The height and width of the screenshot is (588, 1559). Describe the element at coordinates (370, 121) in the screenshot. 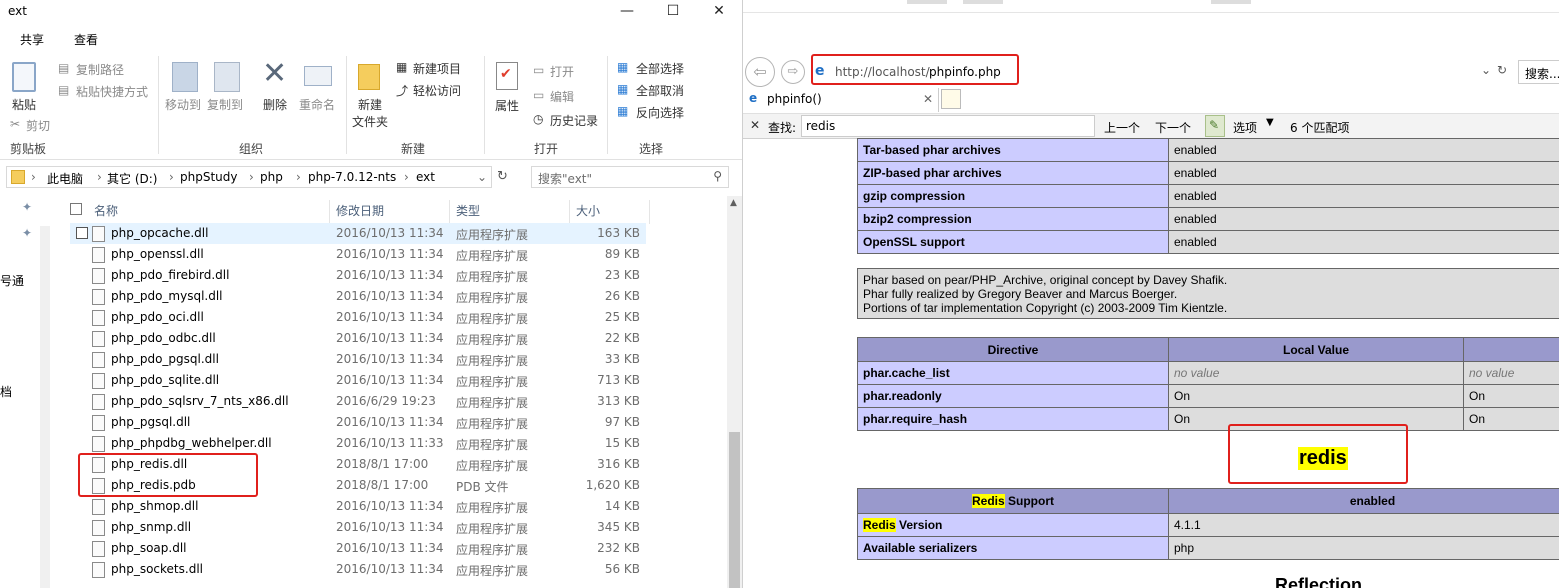

I see `new-folder-button-line2: 文件夹` at that location.